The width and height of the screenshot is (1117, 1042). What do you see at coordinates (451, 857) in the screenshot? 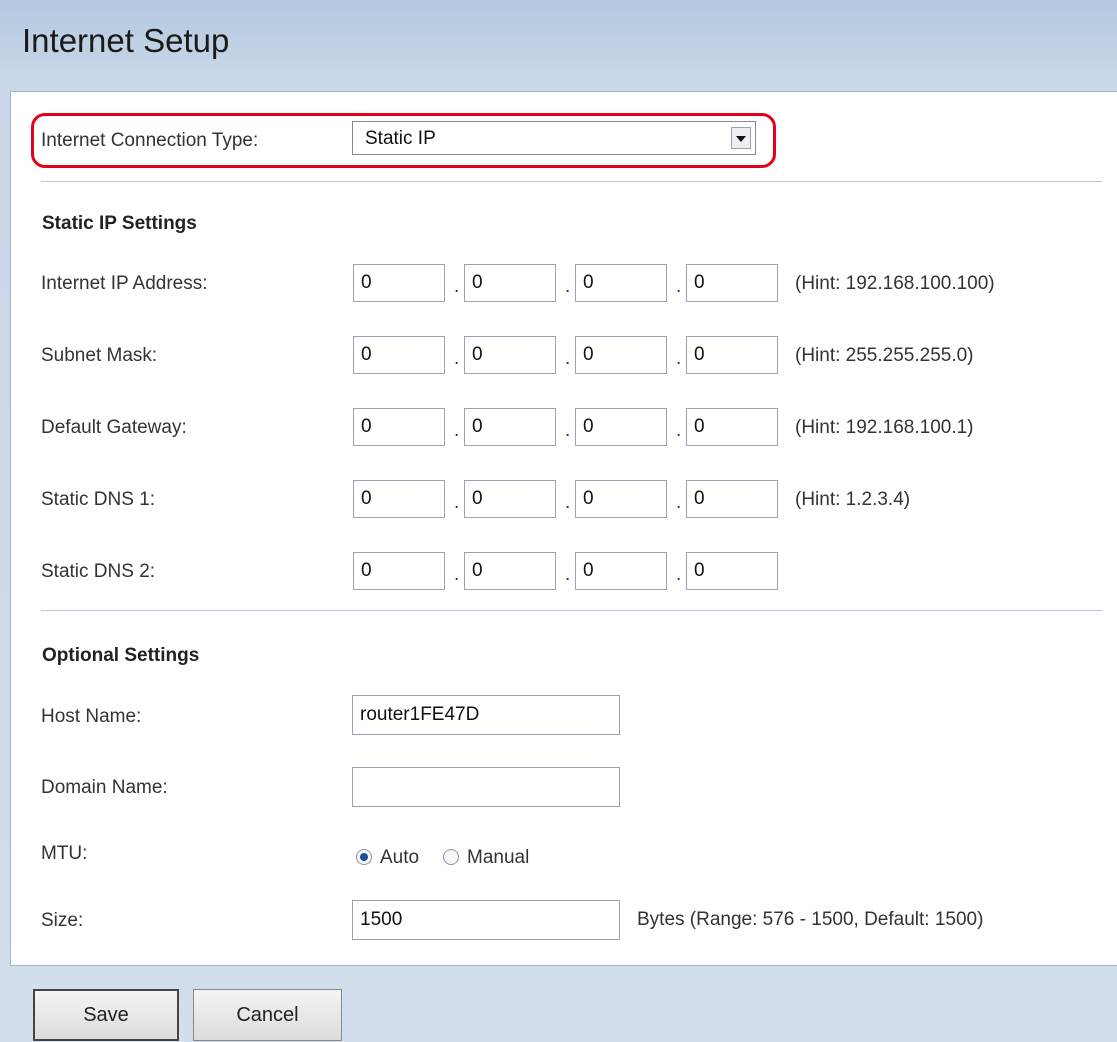
I see `mtu-manual-radio` at bounding box center [451, 857].